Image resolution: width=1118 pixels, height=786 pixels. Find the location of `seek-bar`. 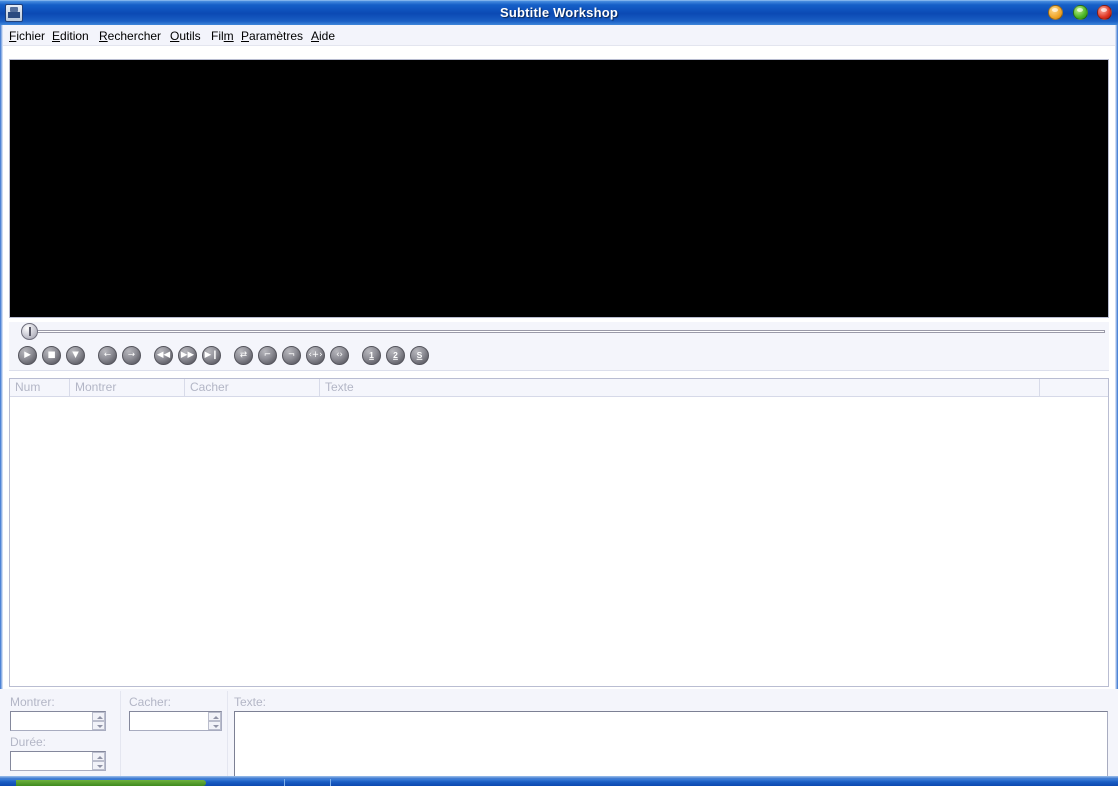

seek-bar is located at coordinates (559, 331).